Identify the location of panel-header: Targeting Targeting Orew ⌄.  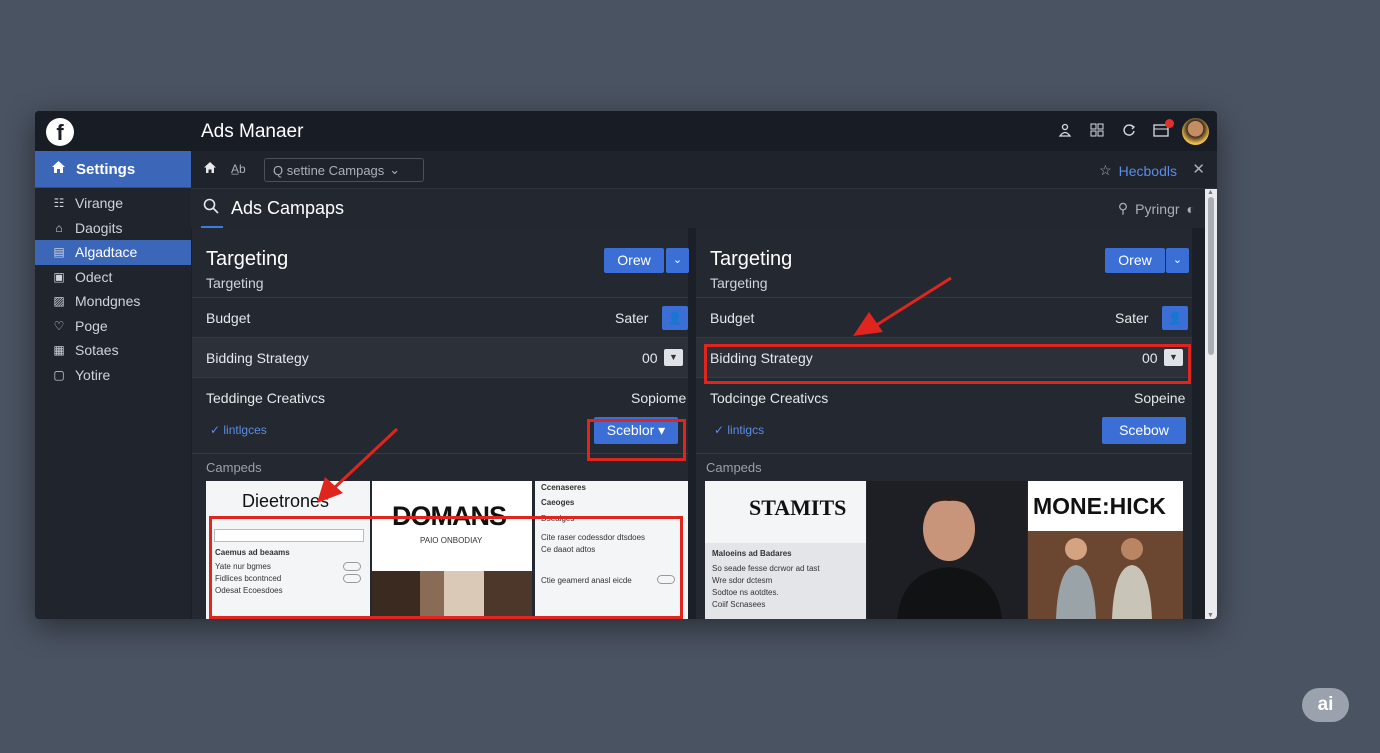
(440, 263).